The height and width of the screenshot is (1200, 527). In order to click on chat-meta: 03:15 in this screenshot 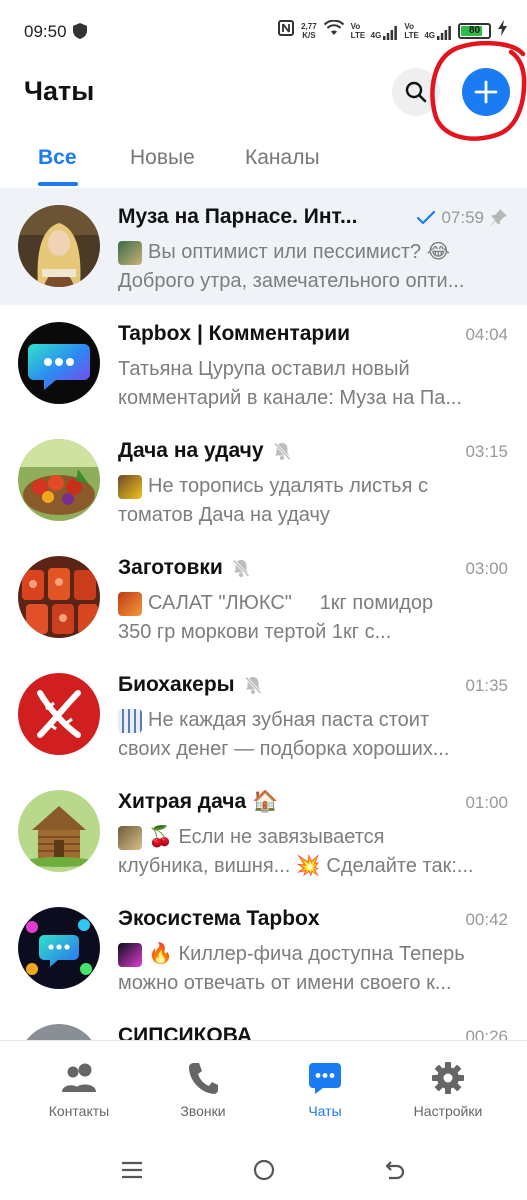, I will do `click(486, 452)`.